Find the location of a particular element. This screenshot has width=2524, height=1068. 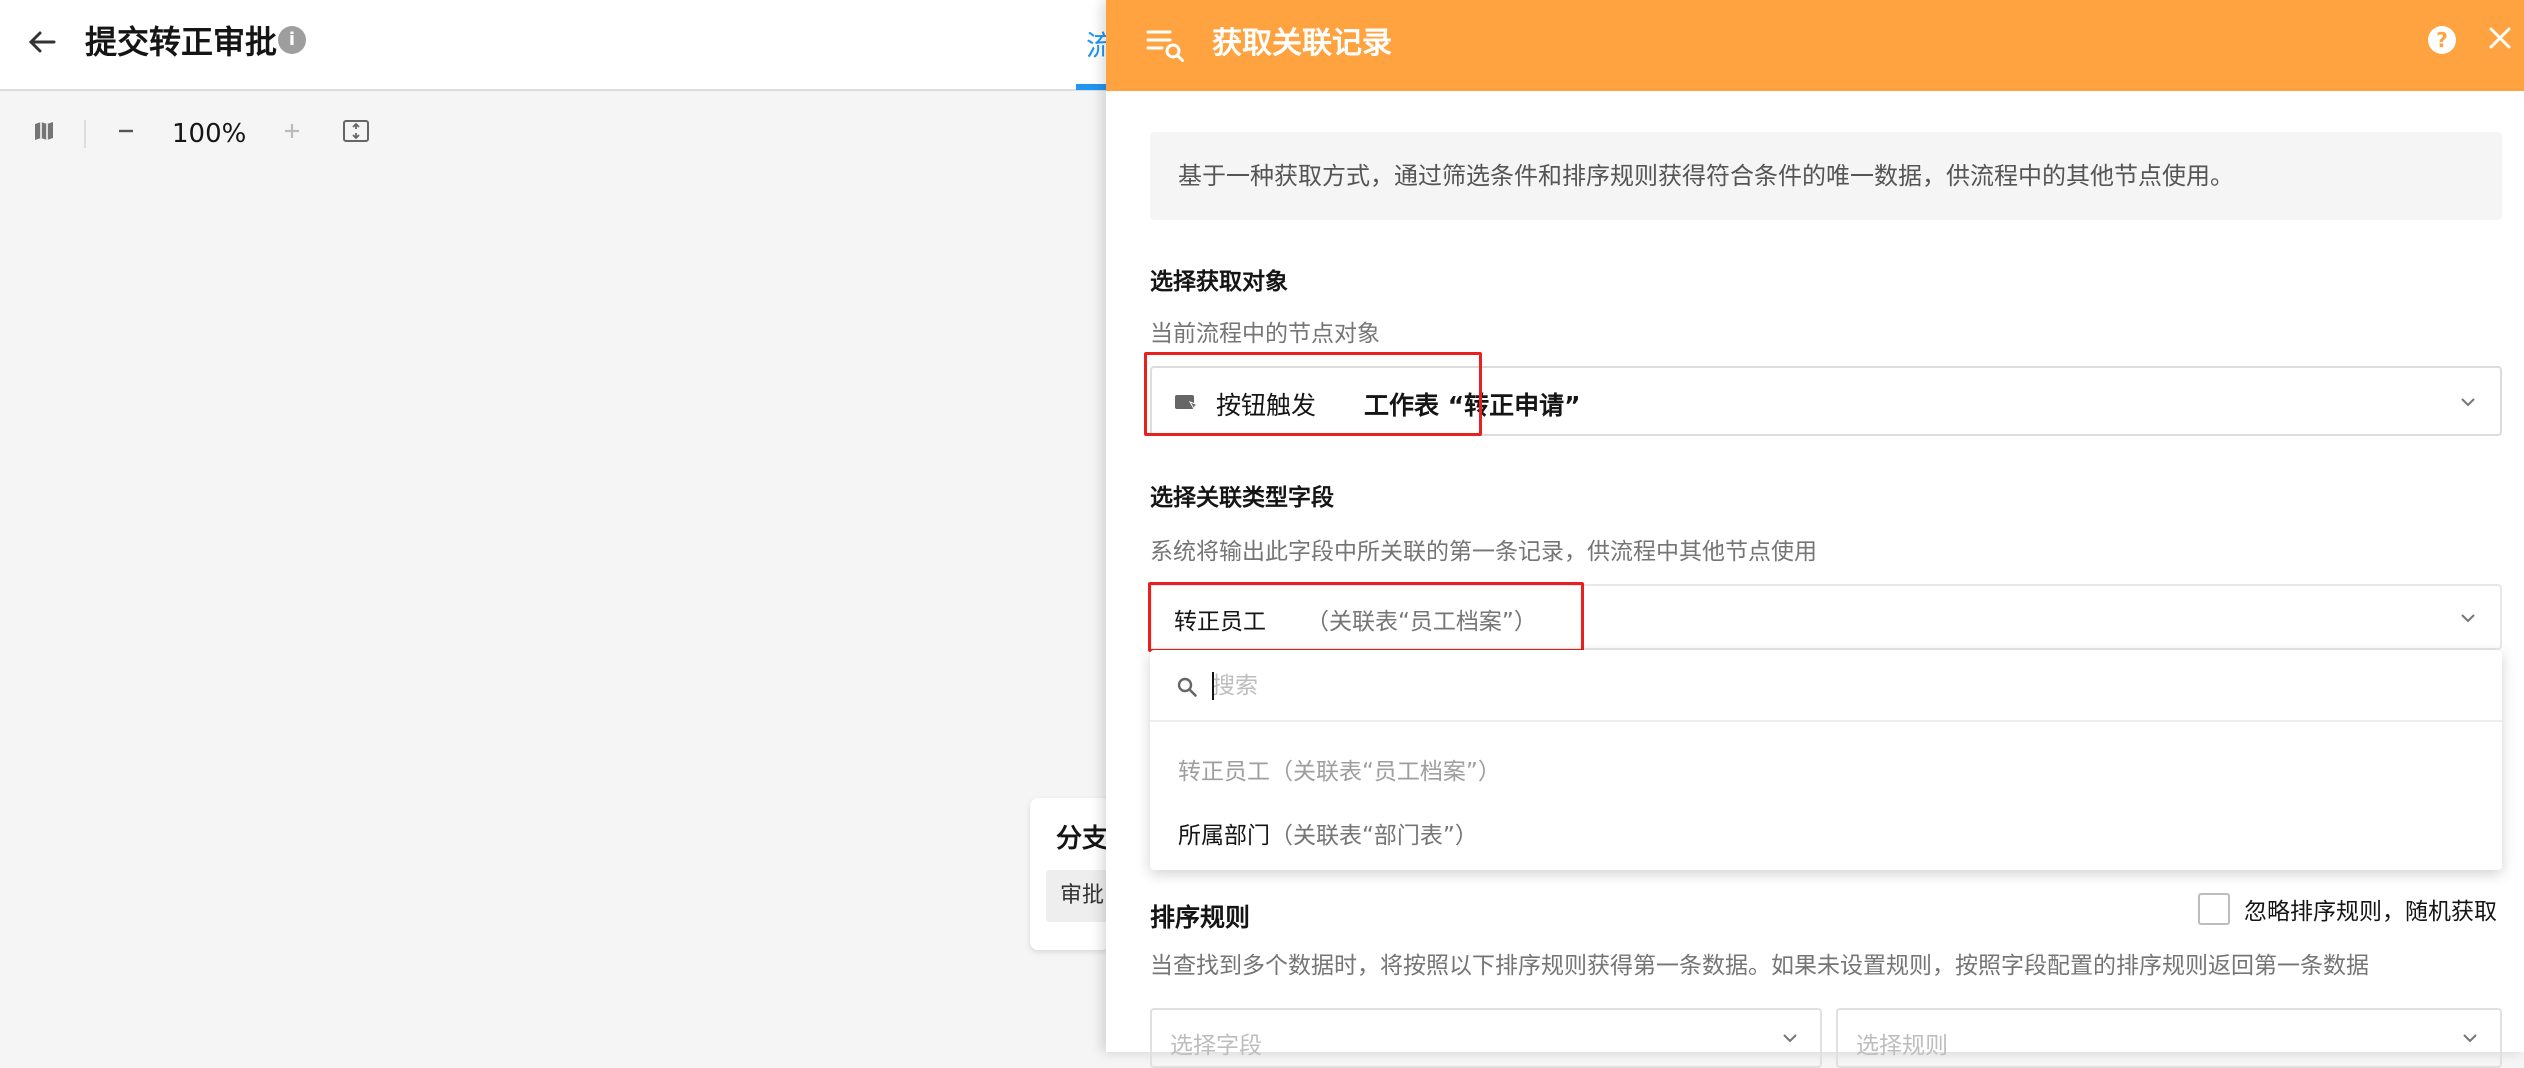

toolbar-divider is located at coordinates (85, 134).